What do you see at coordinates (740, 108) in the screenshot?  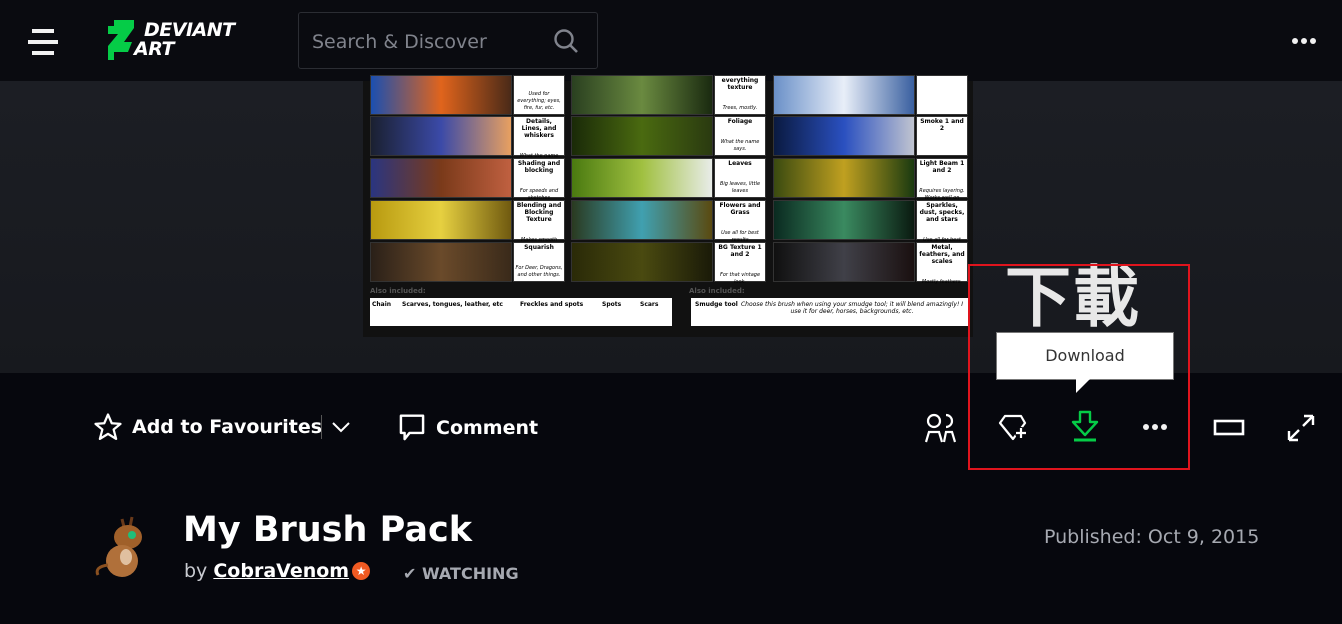 I see `brush-caption: Trees, mostly.` at bounding box center [740, 108].